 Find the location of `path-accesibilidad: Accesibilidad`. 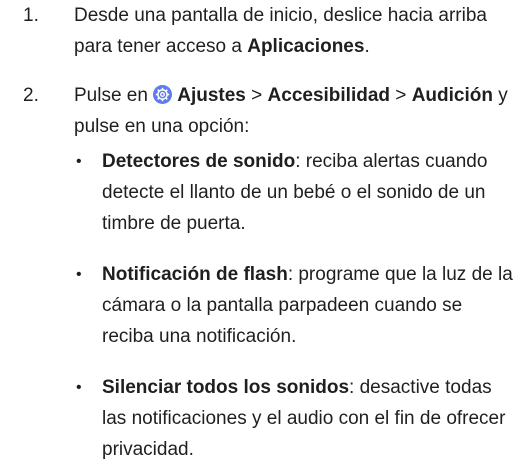

path-accesibilidad: Accesibilidad is located at coordinates (329, 95).